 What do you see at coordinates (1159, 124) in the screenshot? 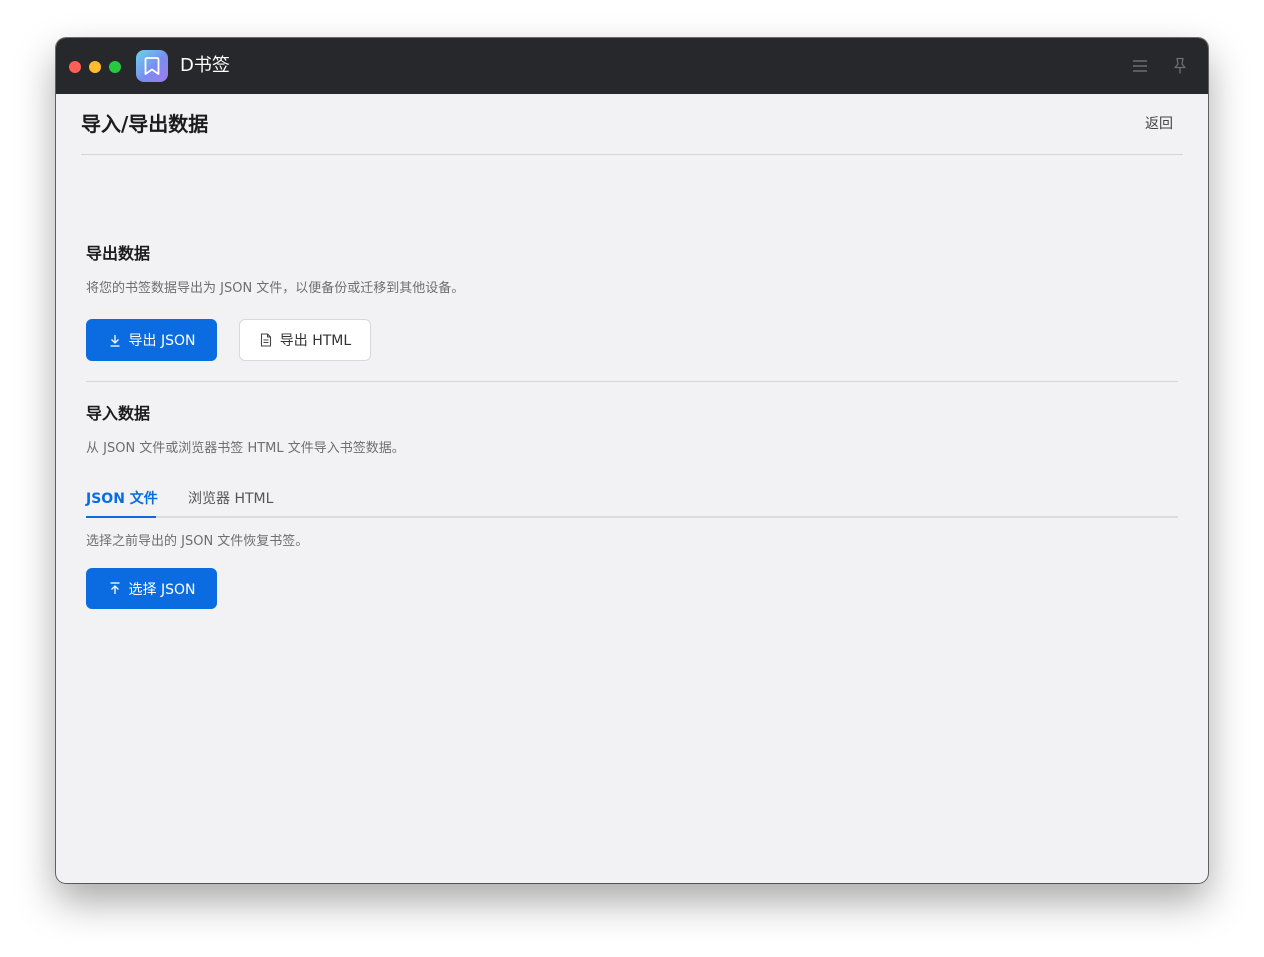
I see `back-button: 返回` at bounding box center [1159, 124].